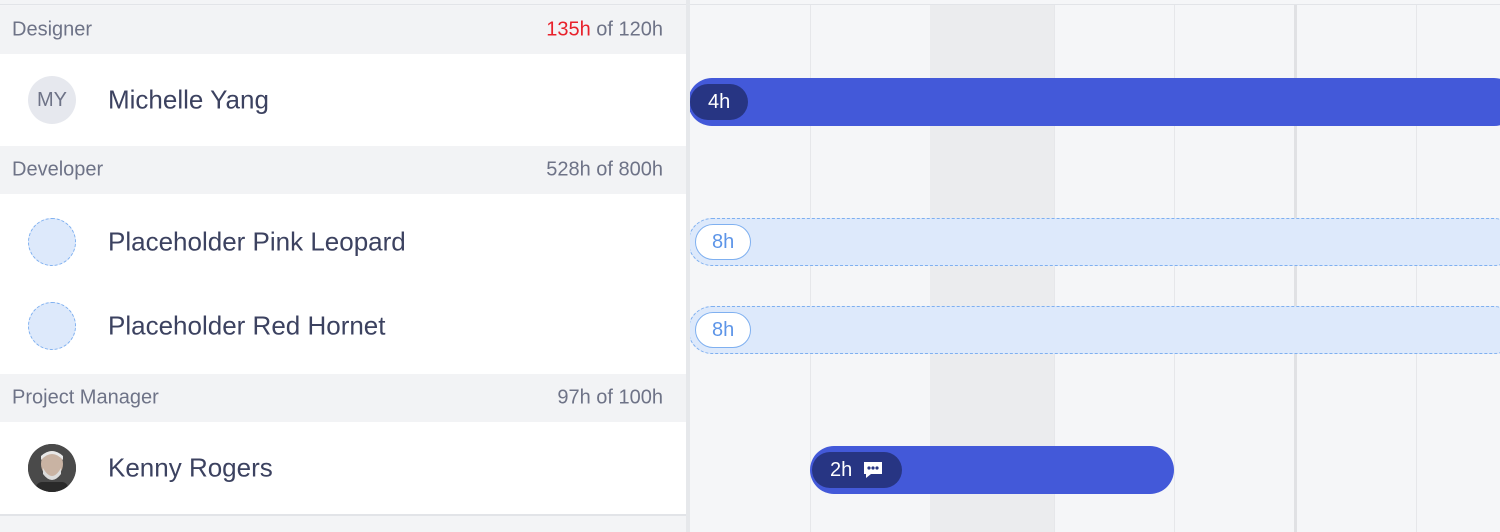 Image resolution: width=1500 pixels, height=532 pixels. Describe the element at coordinates (568, 29) in the screenshot. I see `hours-used-over-budget: 135h` at that location.